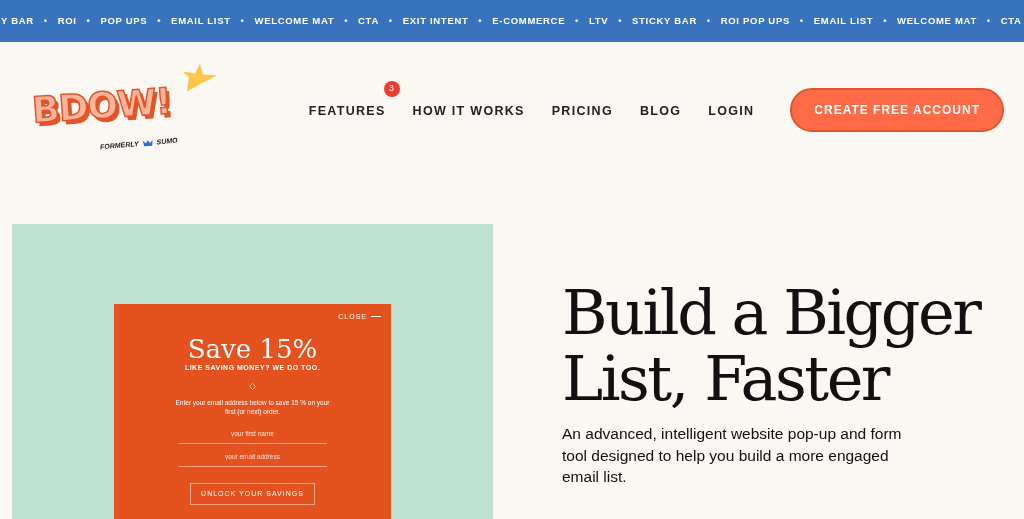 This screenshot has height=519, width=1024. I want to click on ticker-item: POP UPS, so click(124, 20).